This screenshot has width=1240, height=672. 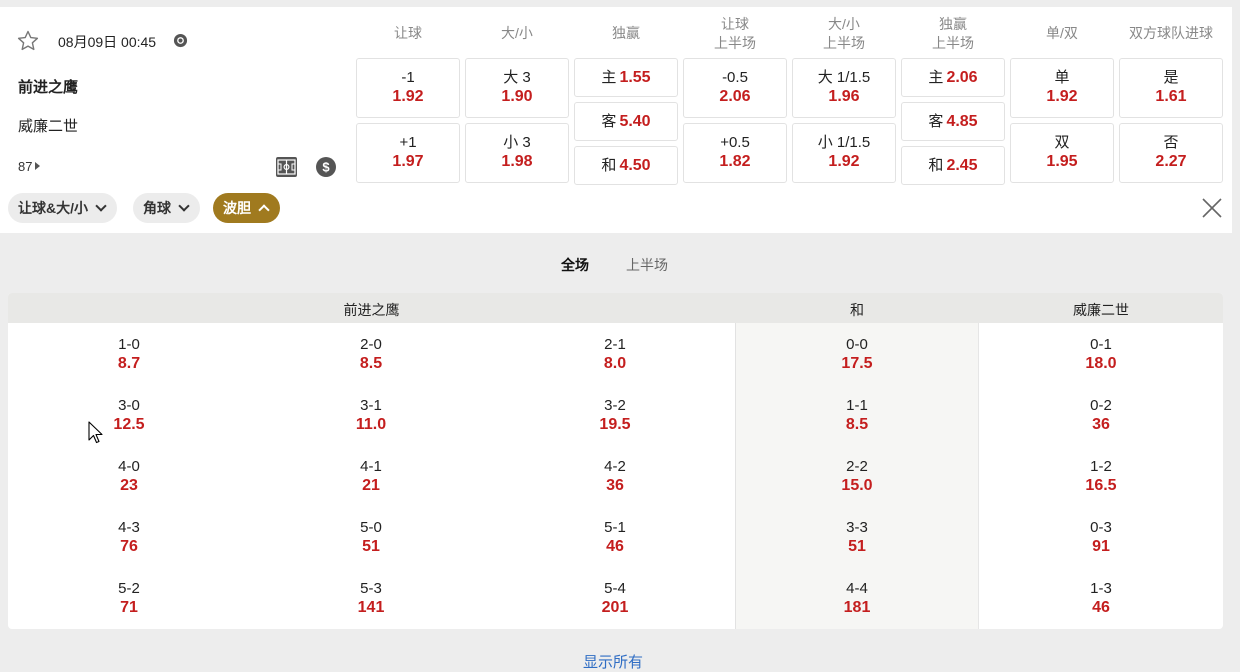 I want to click on score-odds-cell: 3-1 11.0, so click(x=371, y=416).